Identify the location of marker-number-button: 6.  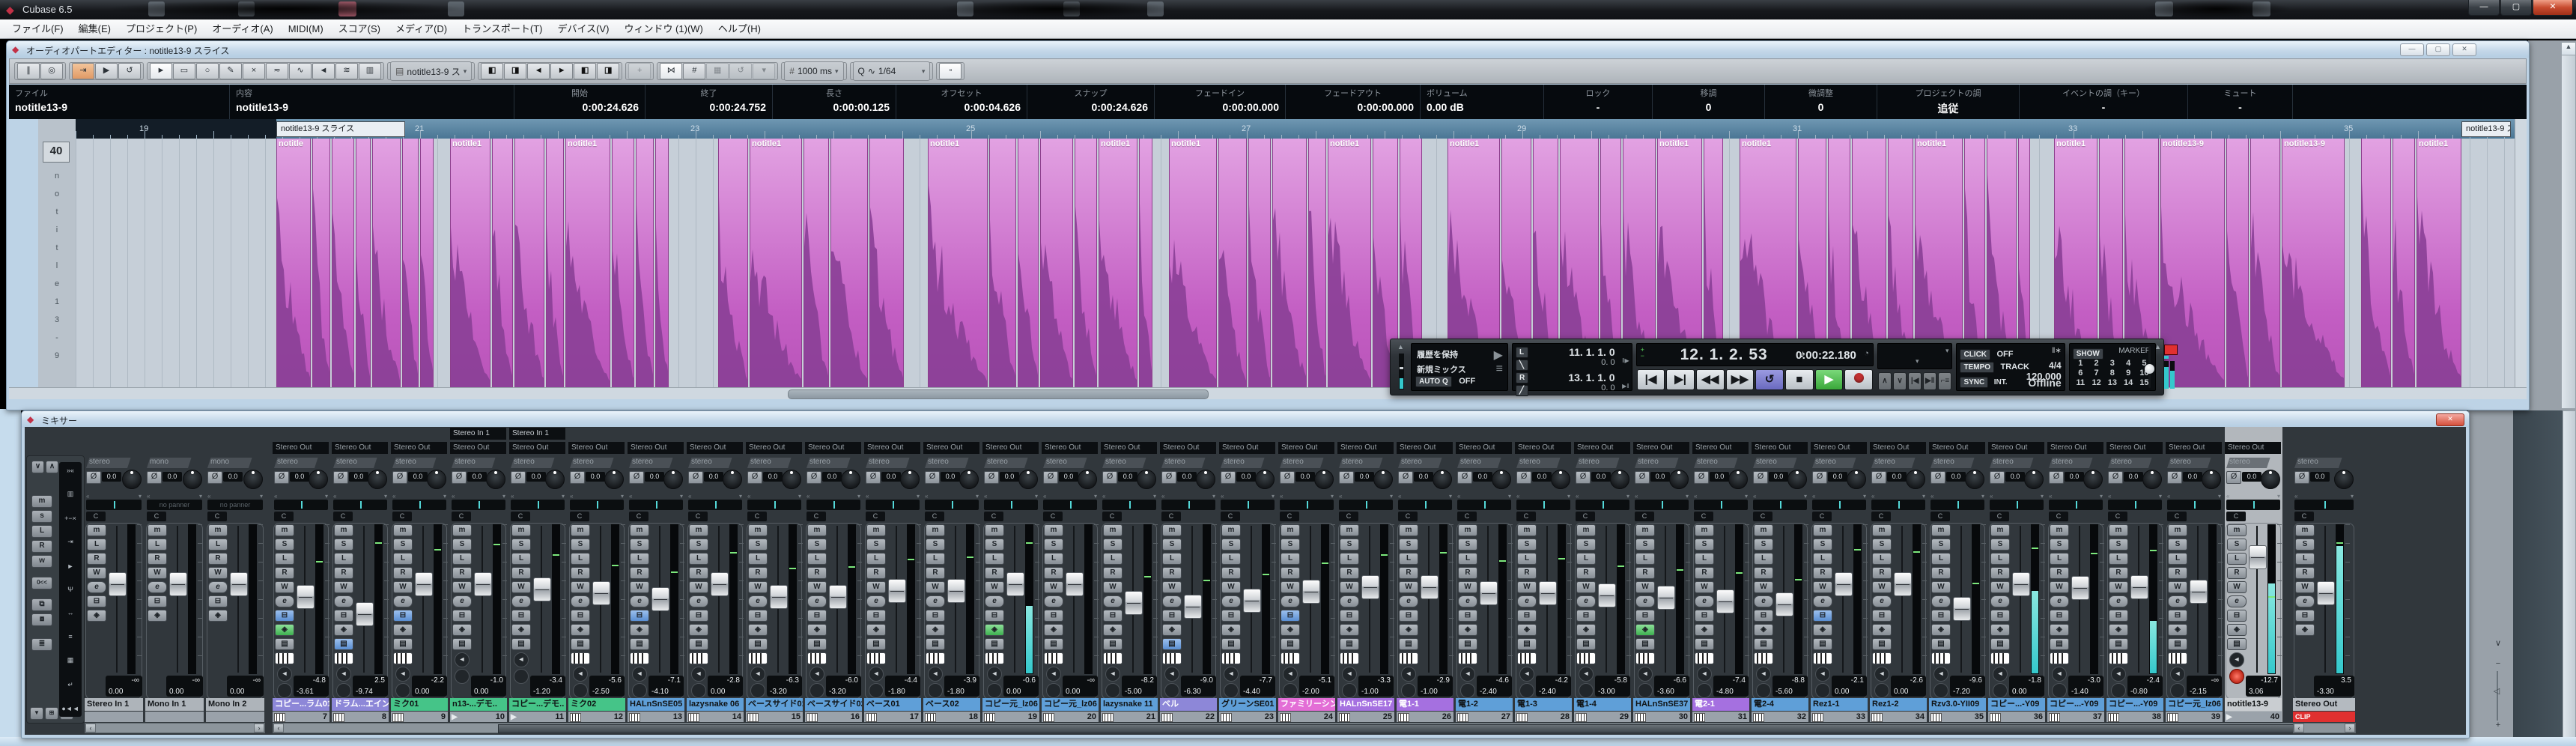
(2081, 373).